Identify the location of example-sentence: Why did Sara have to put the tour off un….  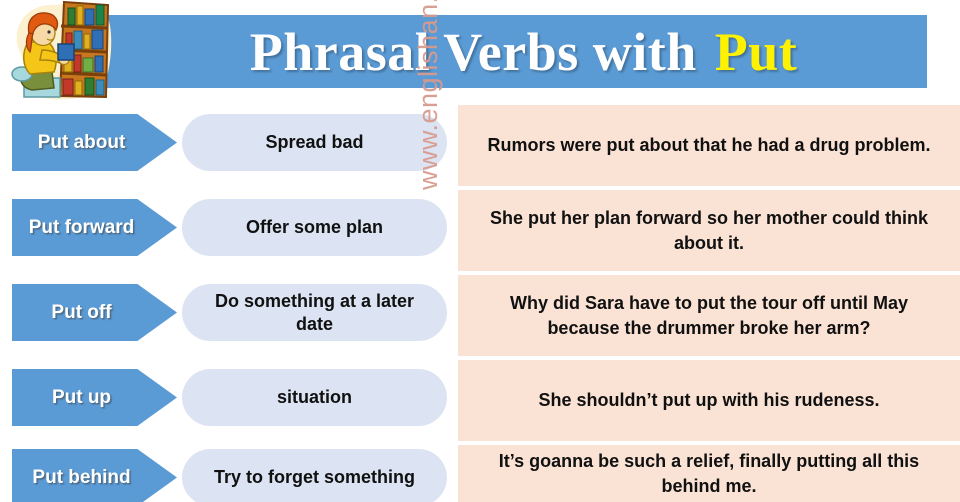
(708, 315).